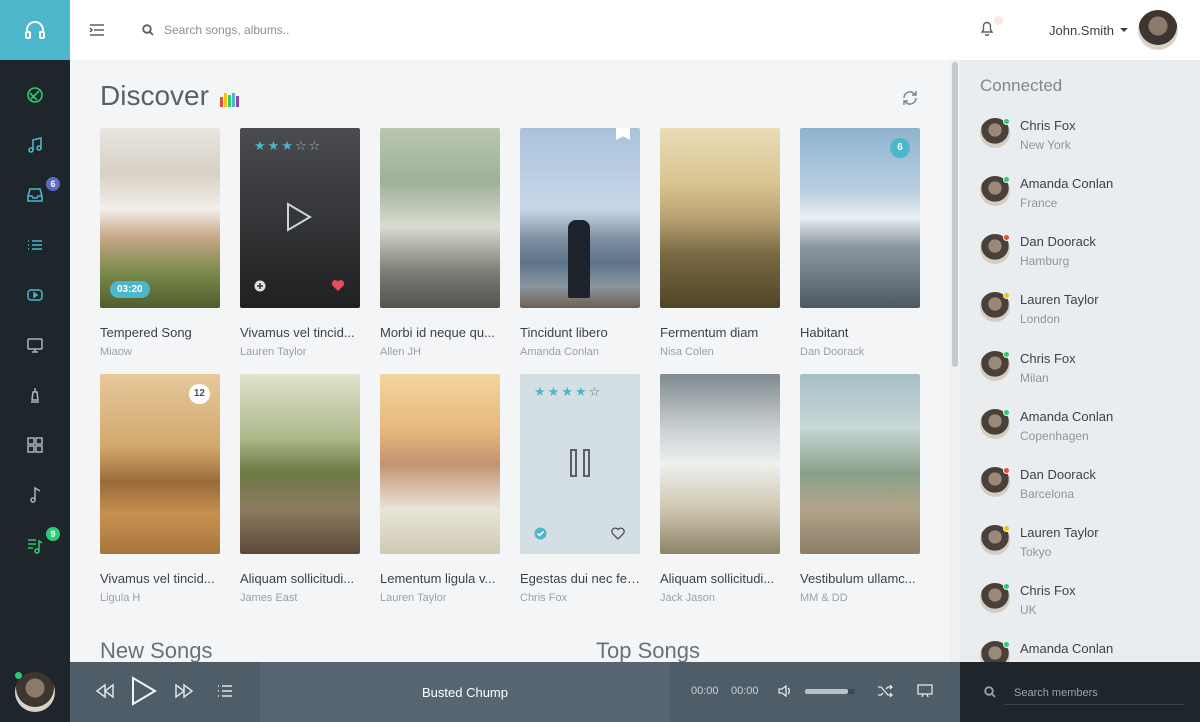 This screenshot has width=1200, height=722. I want to click on member-item: Amanda Conlan France, so click(1085, 201).